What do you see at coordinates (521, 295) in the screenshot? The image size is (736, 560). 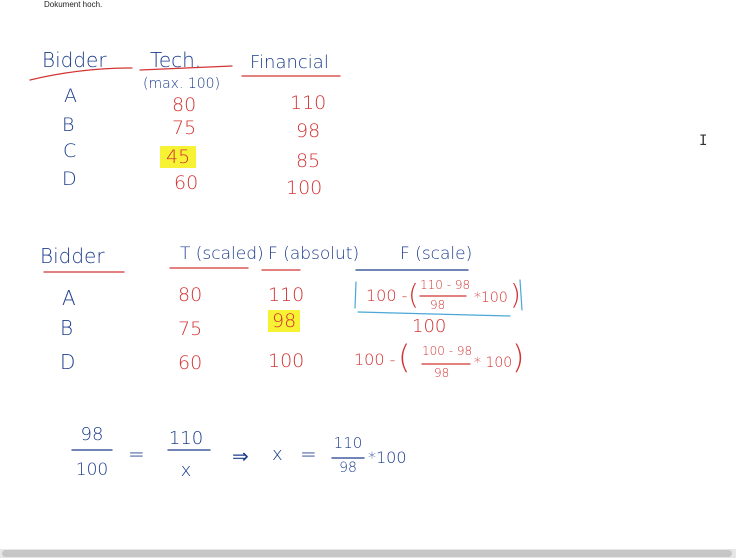 I see `calc-box-right` at bounding box center [521, 295].